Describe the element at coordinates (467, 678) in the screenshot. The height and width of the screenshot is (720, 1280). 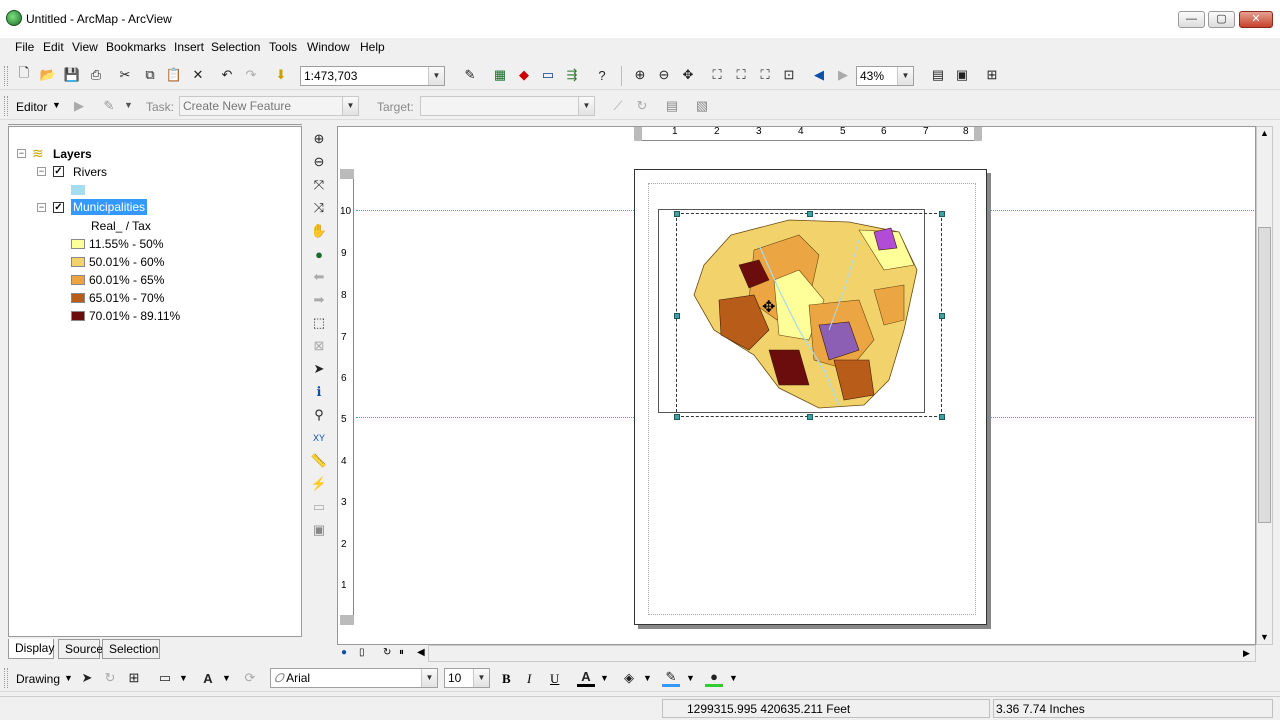
I see `font-size-combo: 10 ▼` at that location.